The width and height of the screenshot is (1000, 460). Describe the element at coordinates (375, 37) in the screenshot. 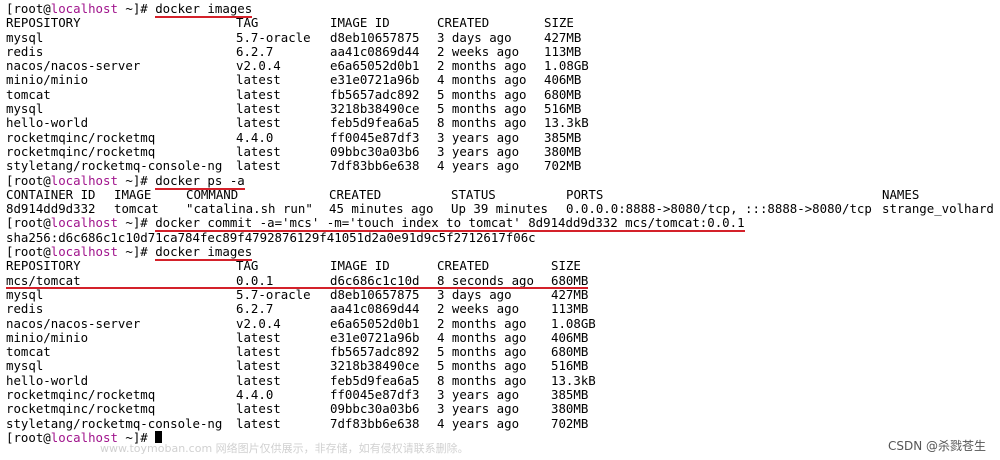

I see `cell-image-id: d8eb10657875` at that location.